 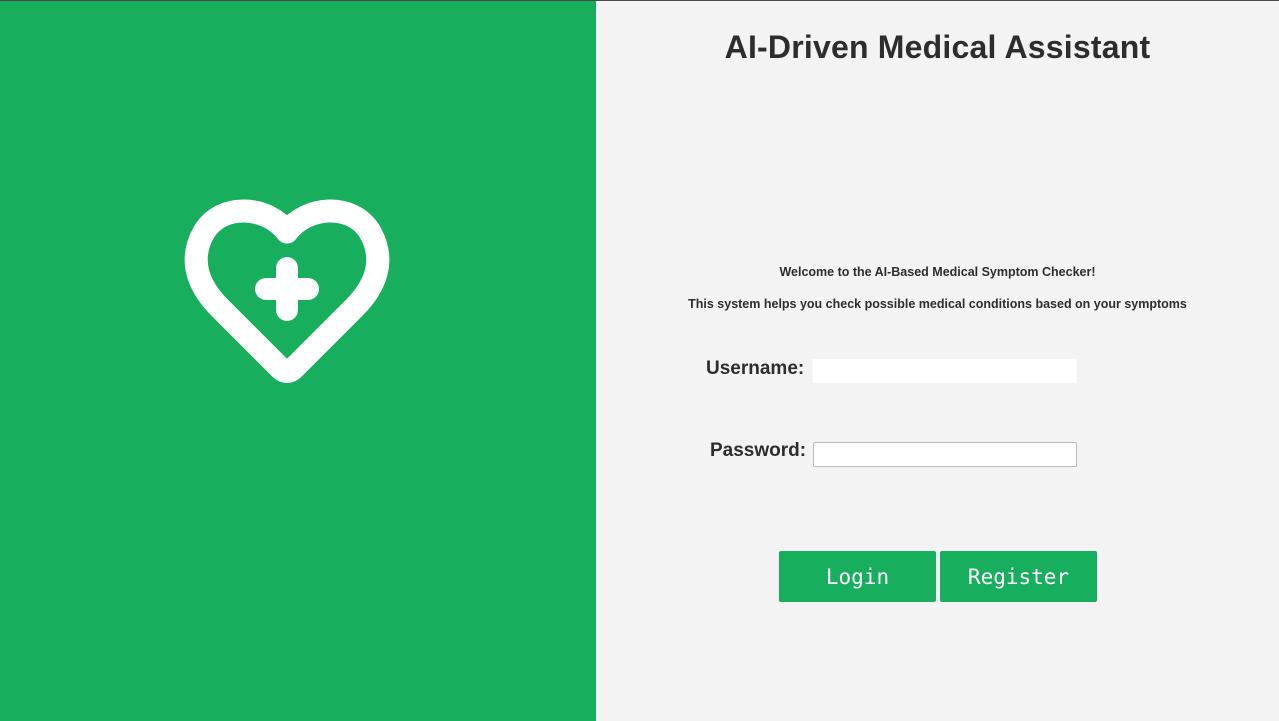 What do you see at coordinates (937, 47) in the screenshot?
I see `page-title: AI-Driven Medical Assistant` at bounding box center [937, 47].